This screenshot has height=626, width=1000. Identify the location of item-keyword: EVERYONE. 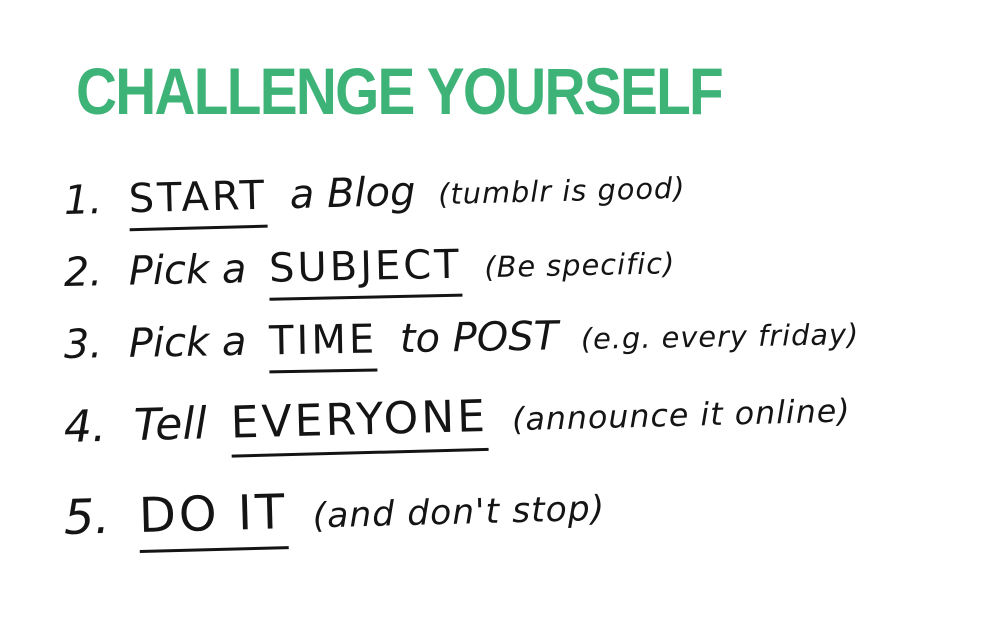
(359, 424).